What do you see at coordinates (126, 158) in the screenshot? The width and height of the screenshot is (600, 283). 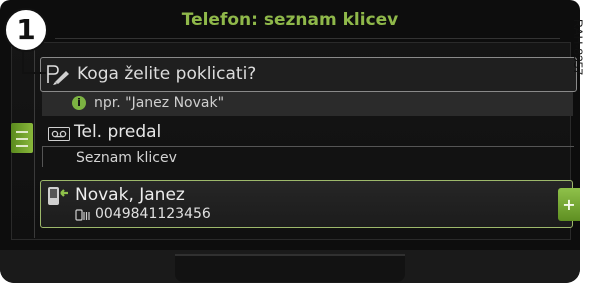 I see `call-list-label: Seznam klicev` at bounding box center [126, 158].